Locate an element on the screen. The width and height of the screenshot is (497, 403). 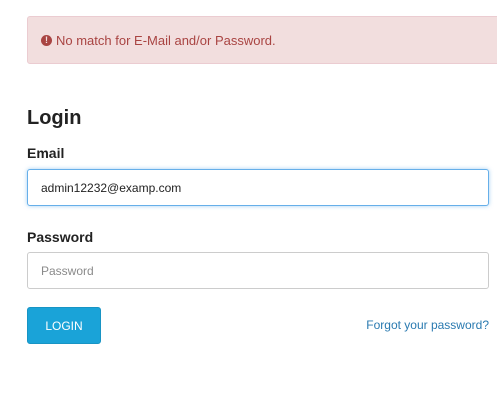
password-input is located at coordinates (258, 270).